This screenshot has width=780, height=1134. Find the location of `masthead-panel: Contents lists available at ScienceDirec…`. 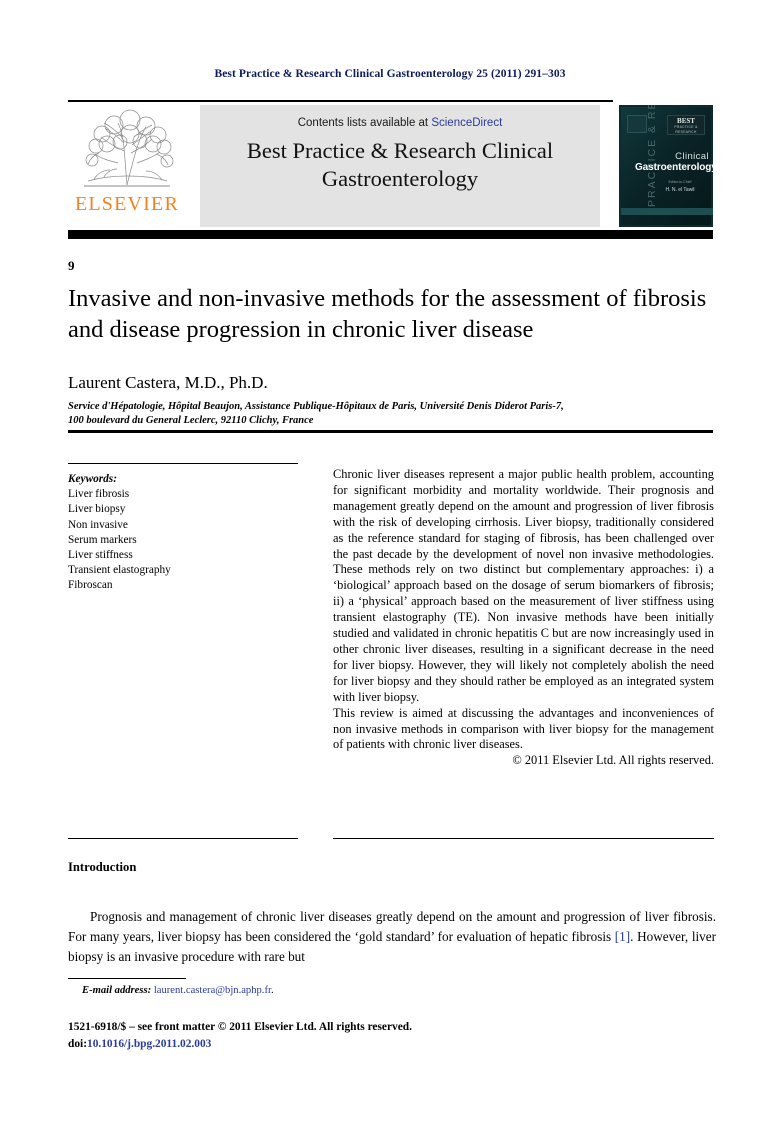

masthead-panel: Contents lists available at ScienceDirec… is located at coordinates (400, 166).